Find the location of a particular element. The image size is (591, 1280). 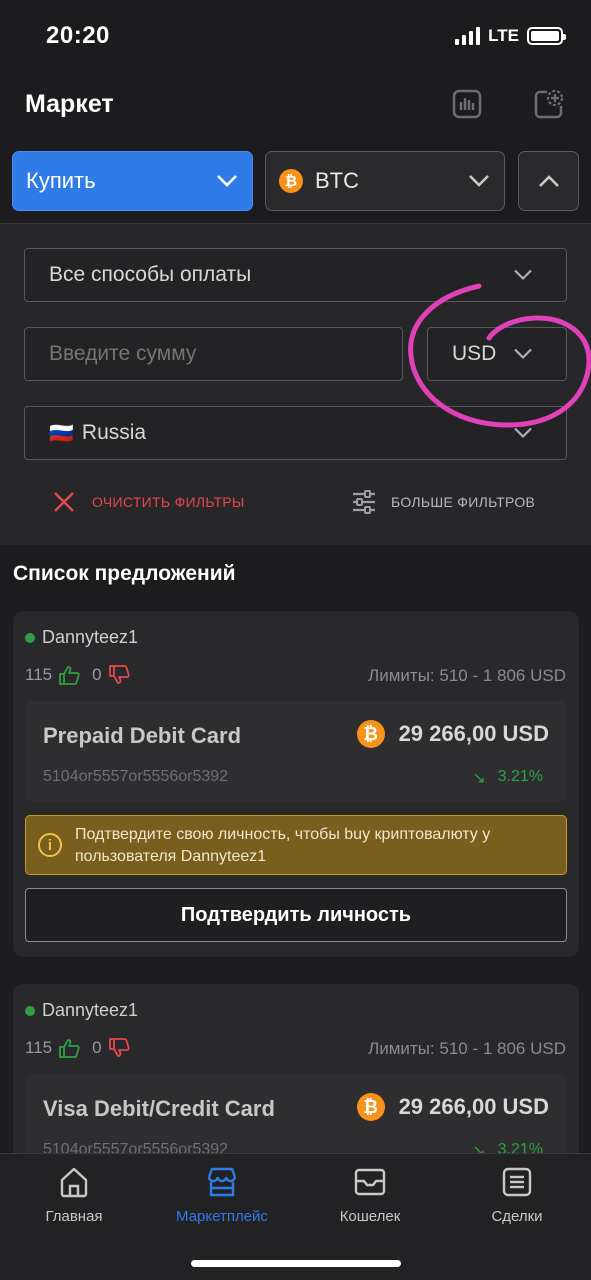

clear-filters-button: ОЧИСТИТЬ ФИЛЬТРЫ is located at coordinates (148, 502).